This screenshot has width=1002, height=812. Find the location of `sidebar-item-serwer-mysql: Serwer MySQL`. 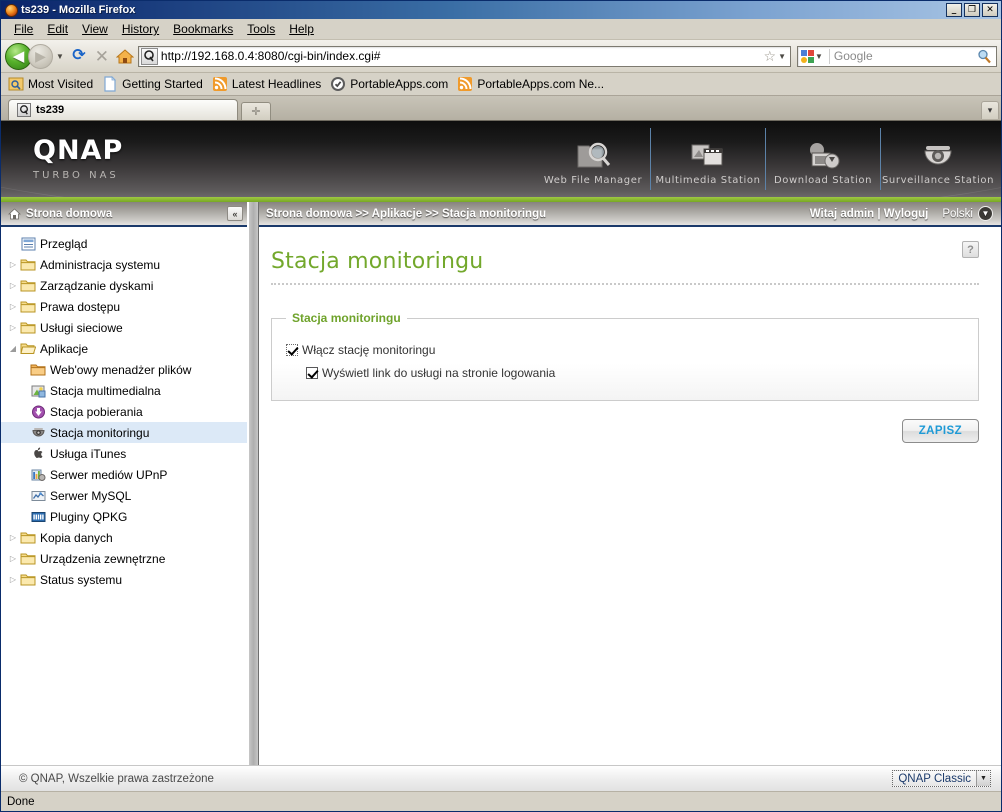

sidebar-item-serwer-mysql: Serwer MySQL is located at coordinates (124, 495).